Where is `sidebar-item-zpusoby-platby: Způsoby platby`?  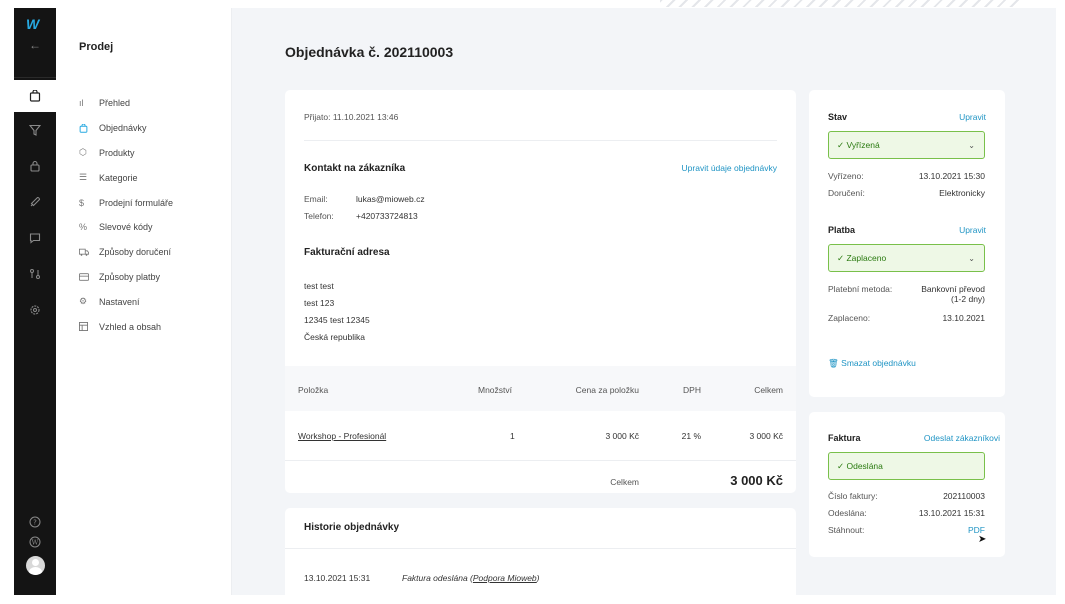 sidebar-item-zpusoby-platby: Způsoby platby is located at coordinates (126, 277).